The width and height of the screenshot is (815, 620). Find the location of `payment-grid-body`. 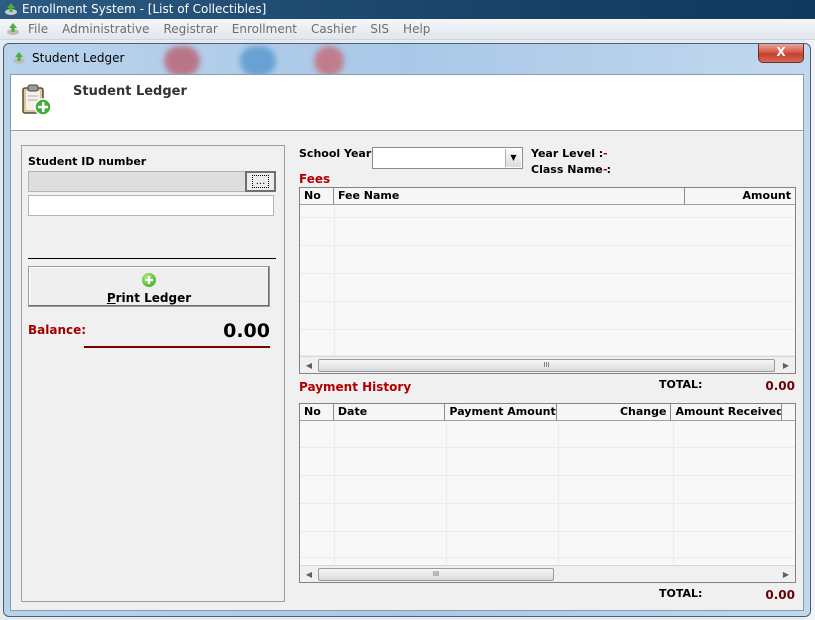

payment-grid-body is located at coordinates (547, 493).